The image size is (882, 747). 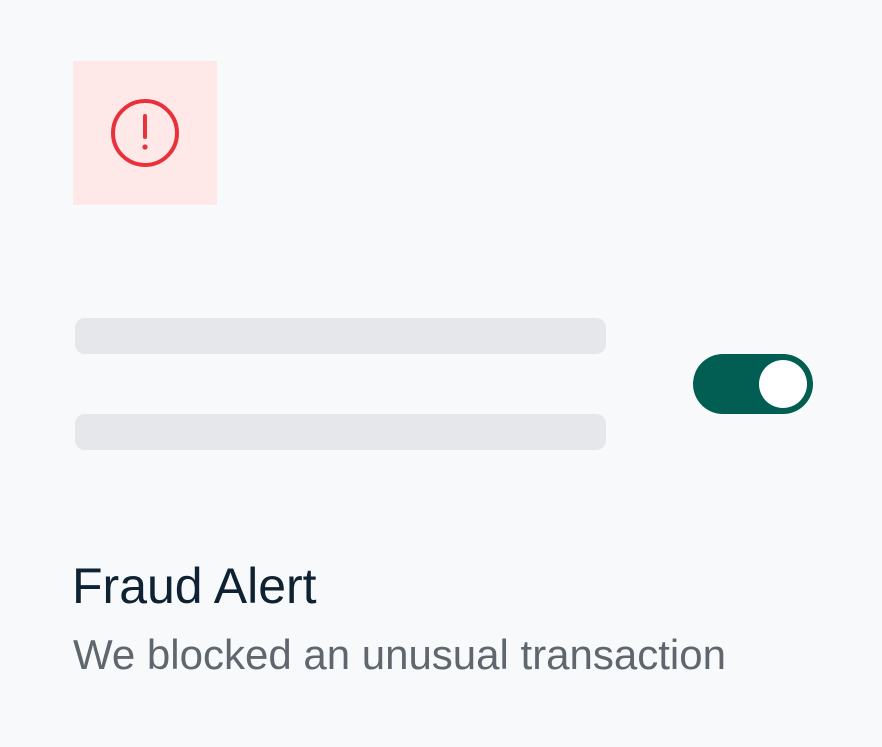 What do you see at coordinates (753, 384) in the screenshot?
I see `fraud-alert-toggle` at bounding box center [753, 384].